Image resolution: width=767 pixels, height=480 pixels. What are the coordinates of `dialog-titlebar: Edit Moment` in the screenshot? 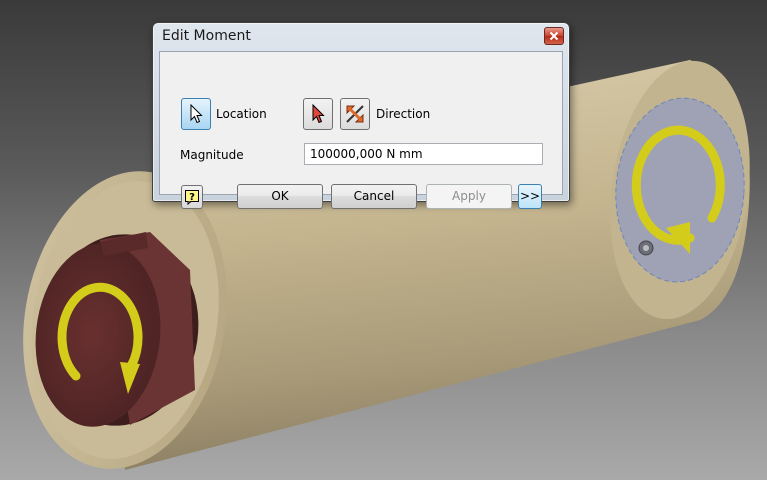 It's located at (361, 37).